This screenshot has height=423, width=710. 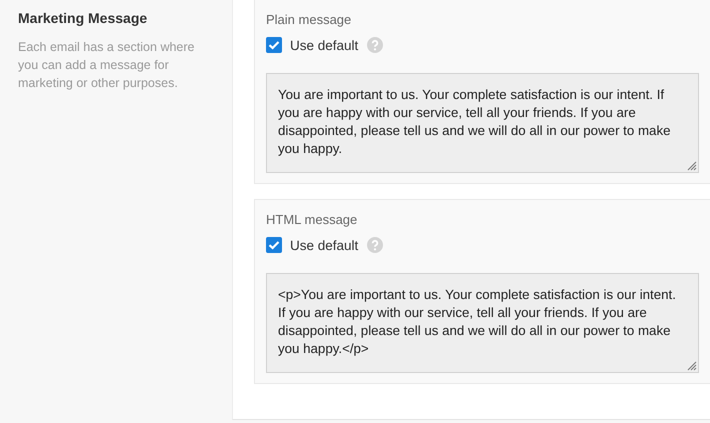 What do you see at coordinates (312, 219) in the screenshot?
I see `field-label: HTML message` at bounding box center [312, 219].